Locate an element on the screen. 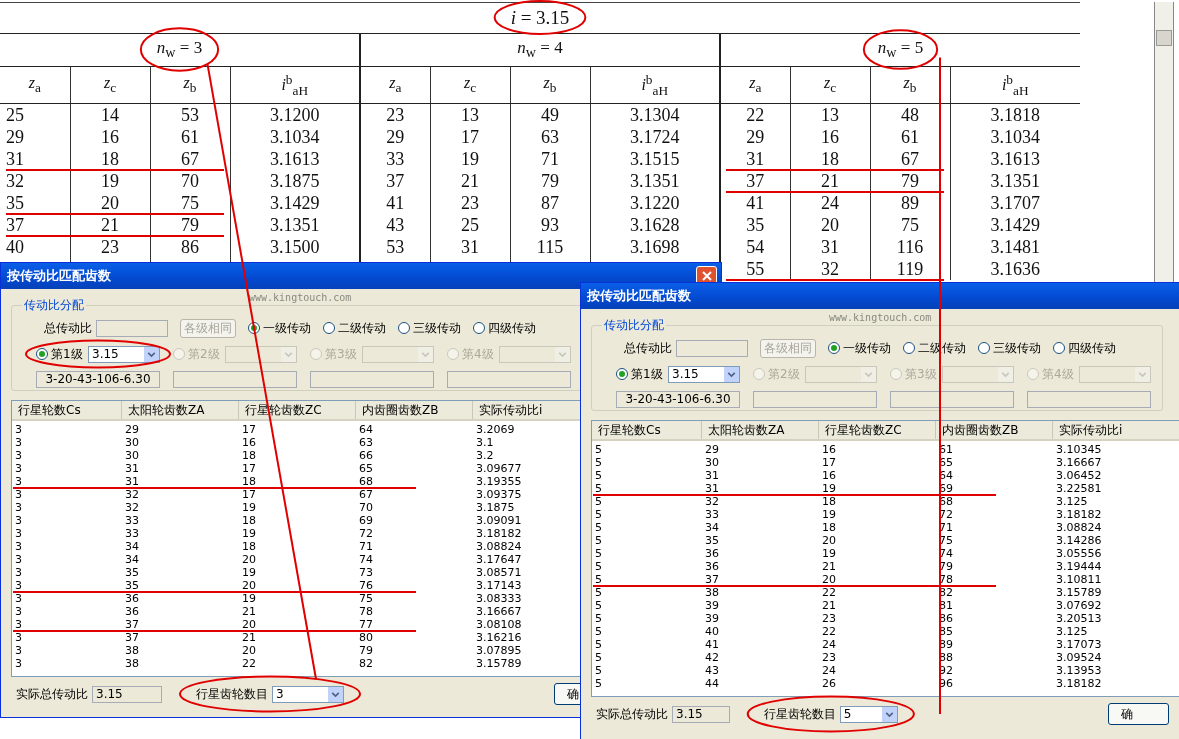 The image size is (1179, 739). column-header: 实际传动比i is located at coordinates (1116, 430).